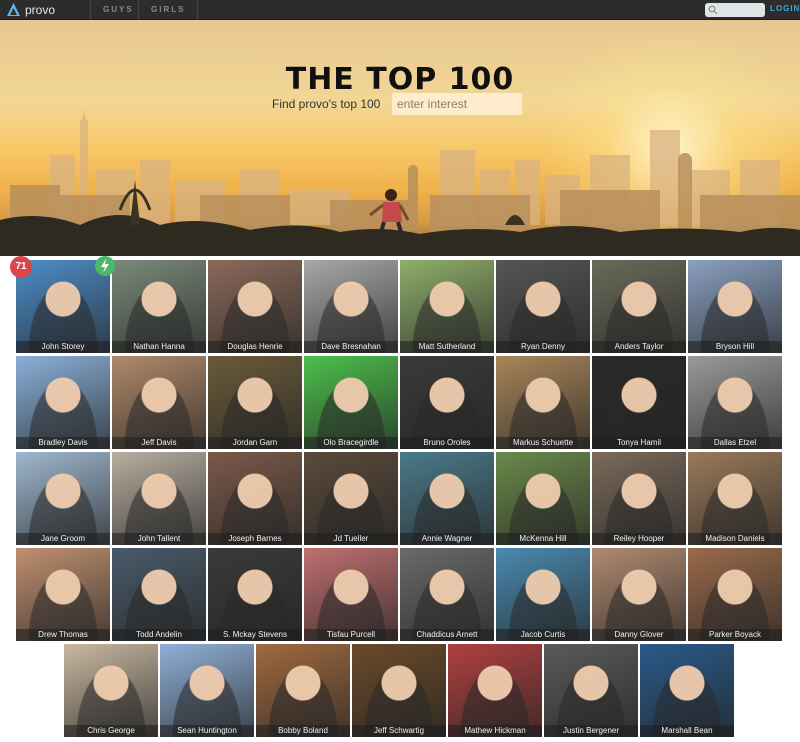 Image resolution: width=800 pixels, height=742 pixels. What do you see at coordinates (159, 539) in the screenshot?
I see `profile-name: John Tallent` at bounding box center [159, 539].